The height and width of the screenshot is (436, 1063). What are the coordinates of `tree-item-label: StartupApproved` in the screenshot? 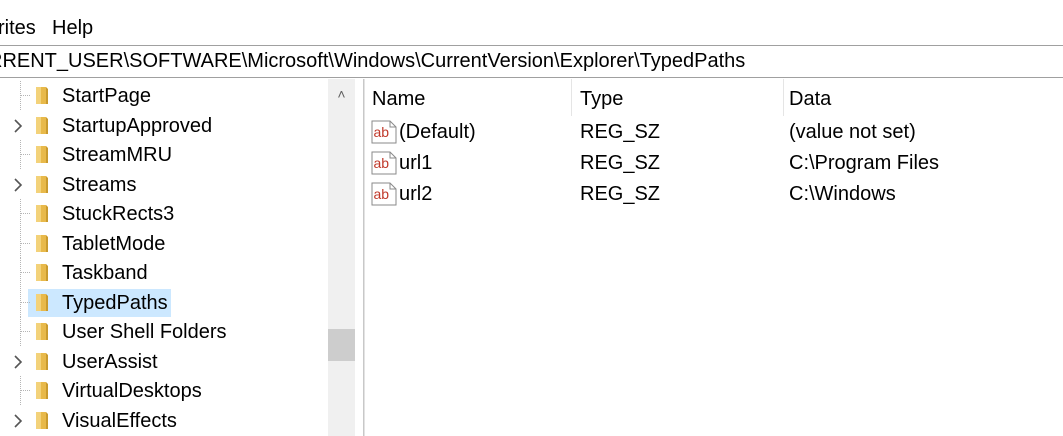 It's located at (137, 125).